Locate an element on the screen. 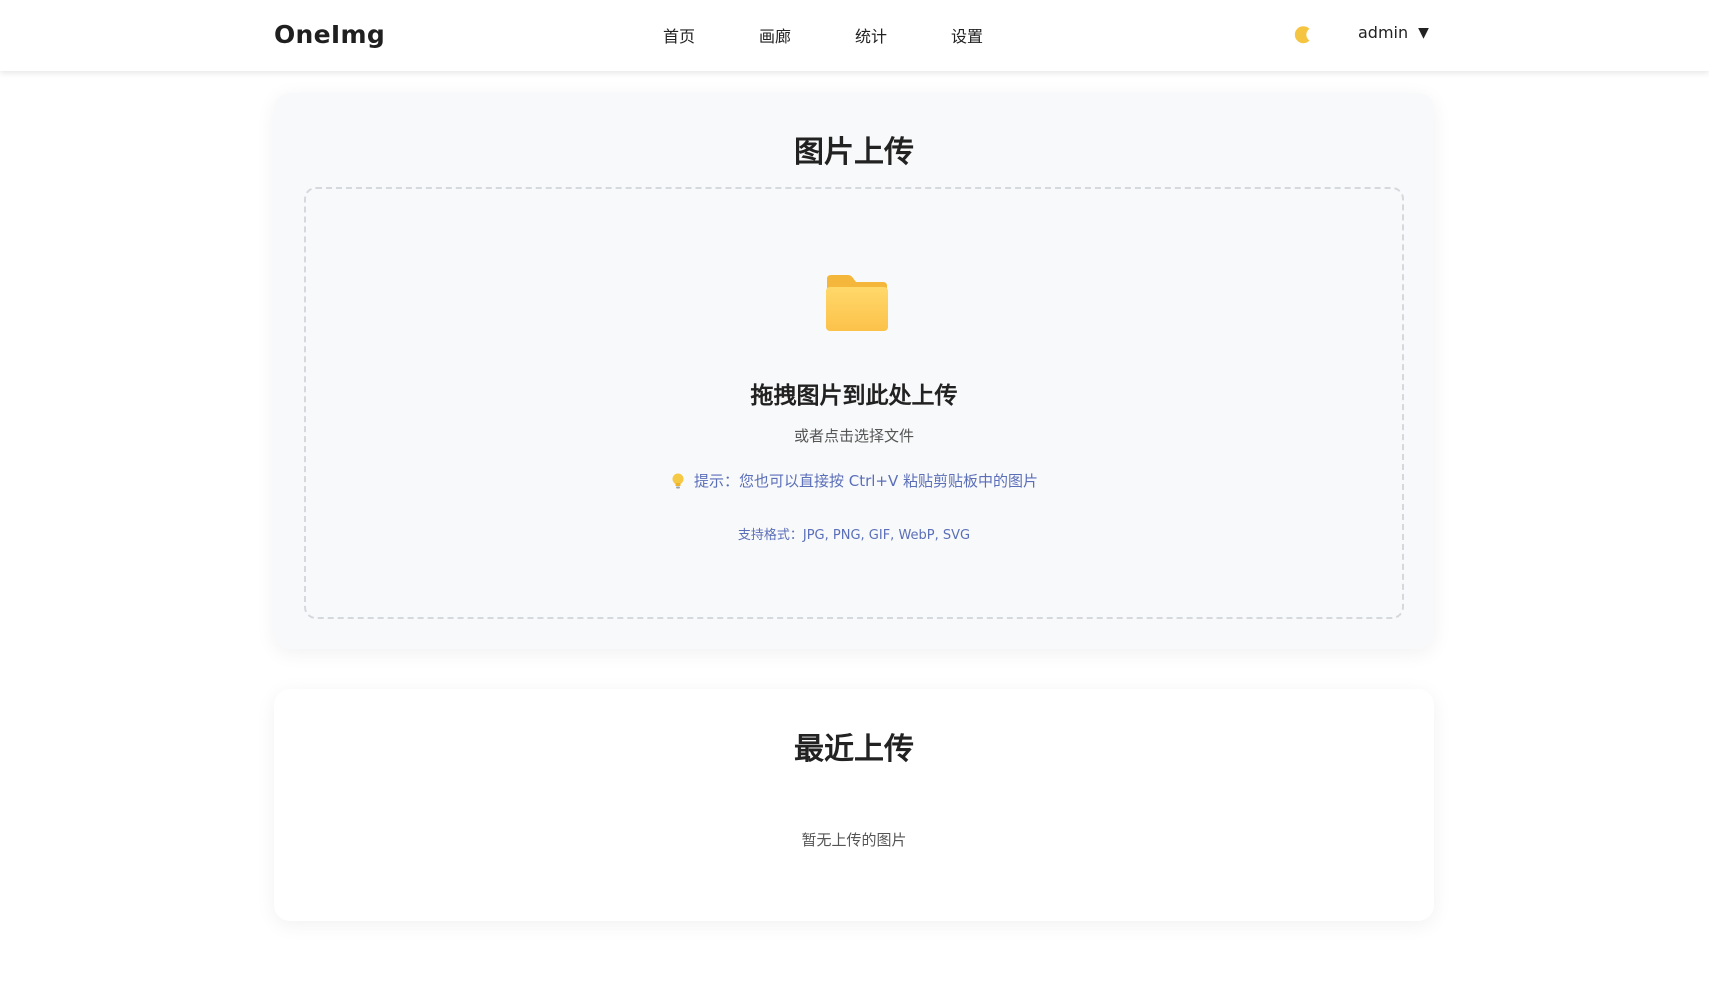 The image size is (1709, 987). upload-title: 图片上传 is located at coordinates (854, 152).